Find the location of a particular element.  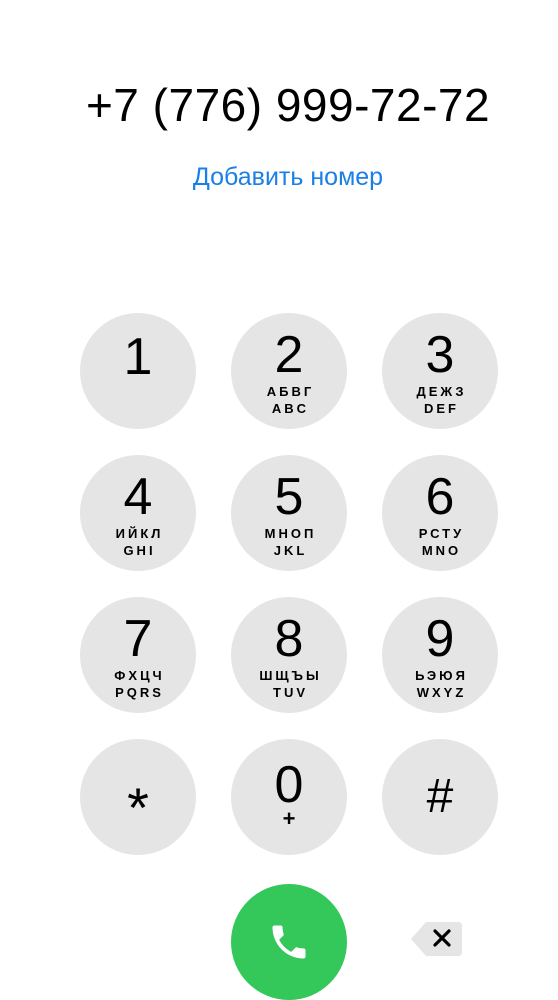

key-letters-ru: ДЕЖЗ is located at coordinates (441, 391).